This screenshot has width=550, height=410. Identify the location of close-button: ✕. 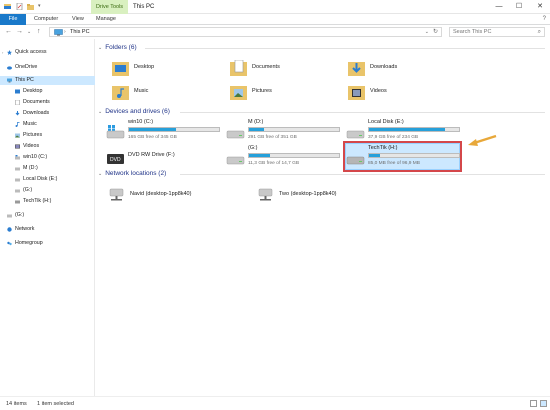
(540, 7).